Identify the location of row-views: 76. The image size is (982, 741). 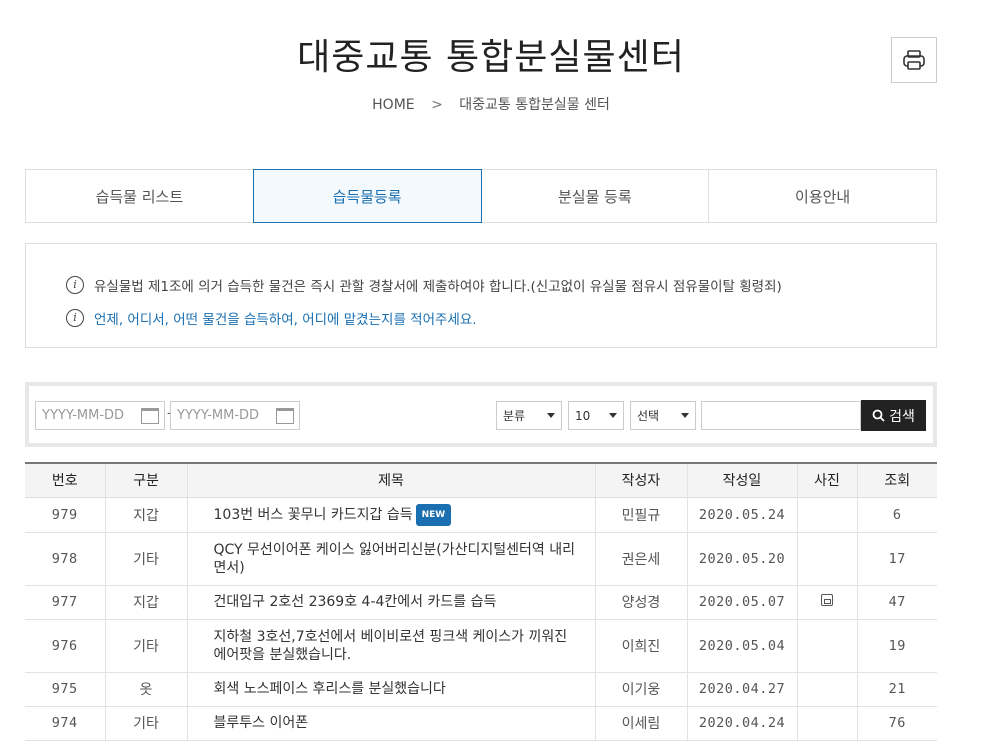
(897, 723).